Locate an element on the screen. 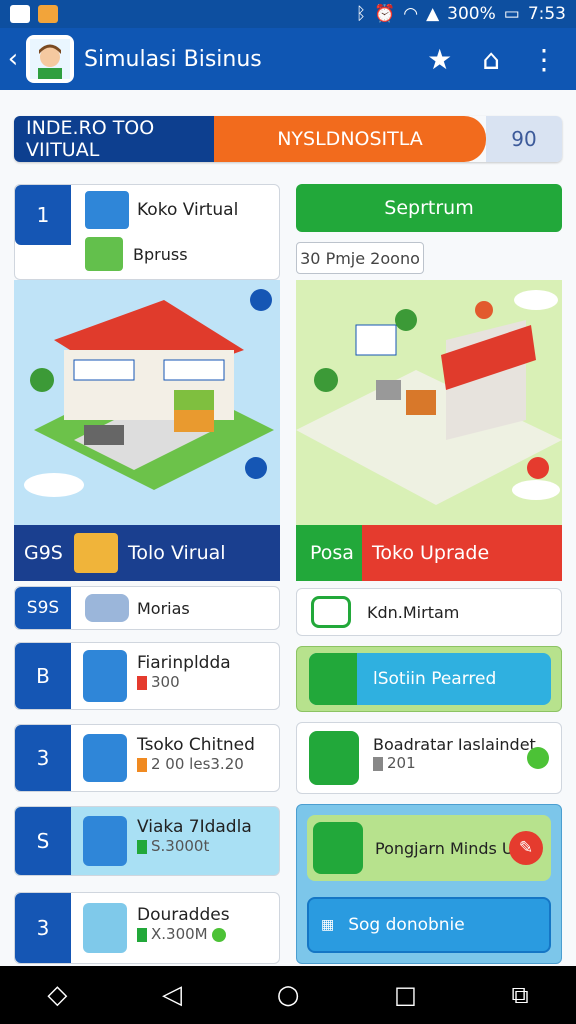 The height and width of the screenshot is (1024, 576). virtual-store-illustration is located at coordinates (147, 402).